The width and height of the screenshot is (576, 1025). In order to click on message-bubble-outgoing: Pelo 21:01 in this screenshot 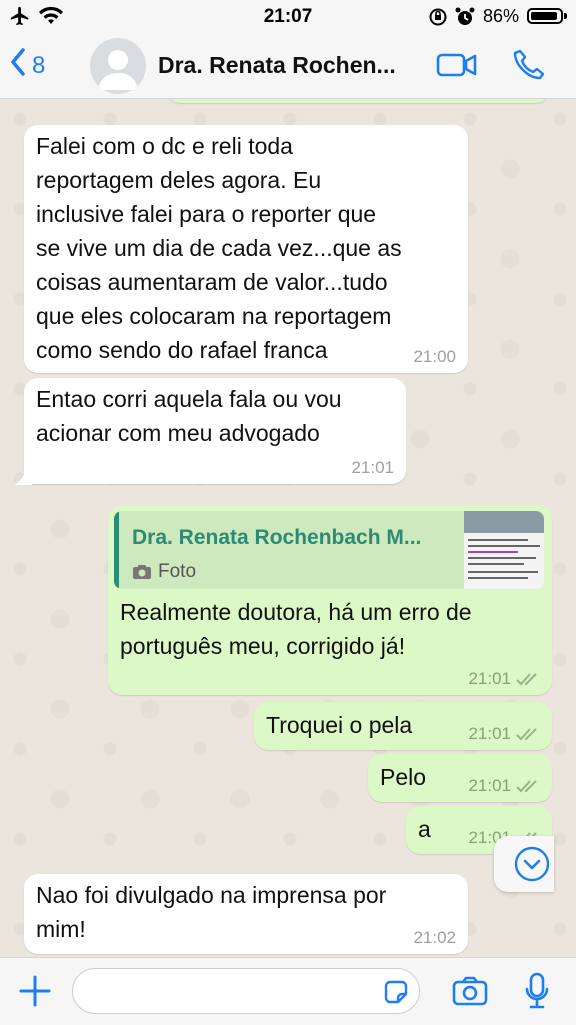, I will do `click(460, 778)`.